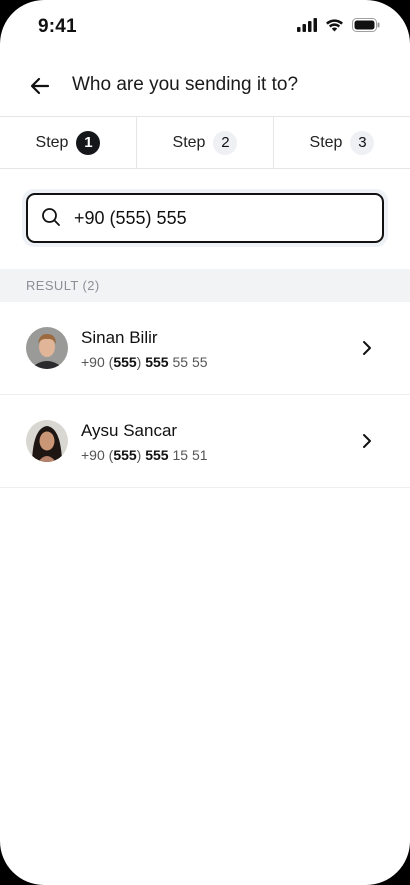  Describe the element at coordinates (362, 142) in the screenshot. I see `step-number-badge: 3` at that location.